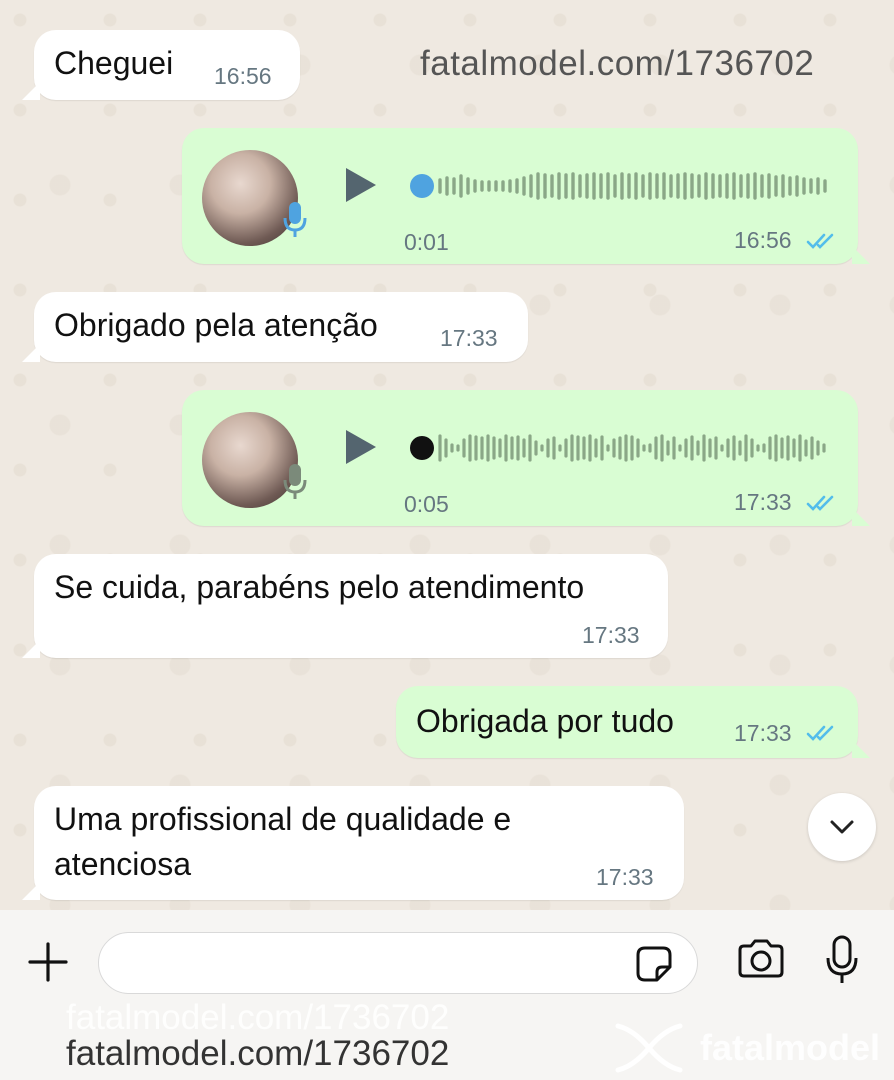 Image resolution: width=894 pixels, height=1080 pixels. Describe the element at coordinates (114, 63) in the screenshot. I see `message-text: Cheguei` at that location.